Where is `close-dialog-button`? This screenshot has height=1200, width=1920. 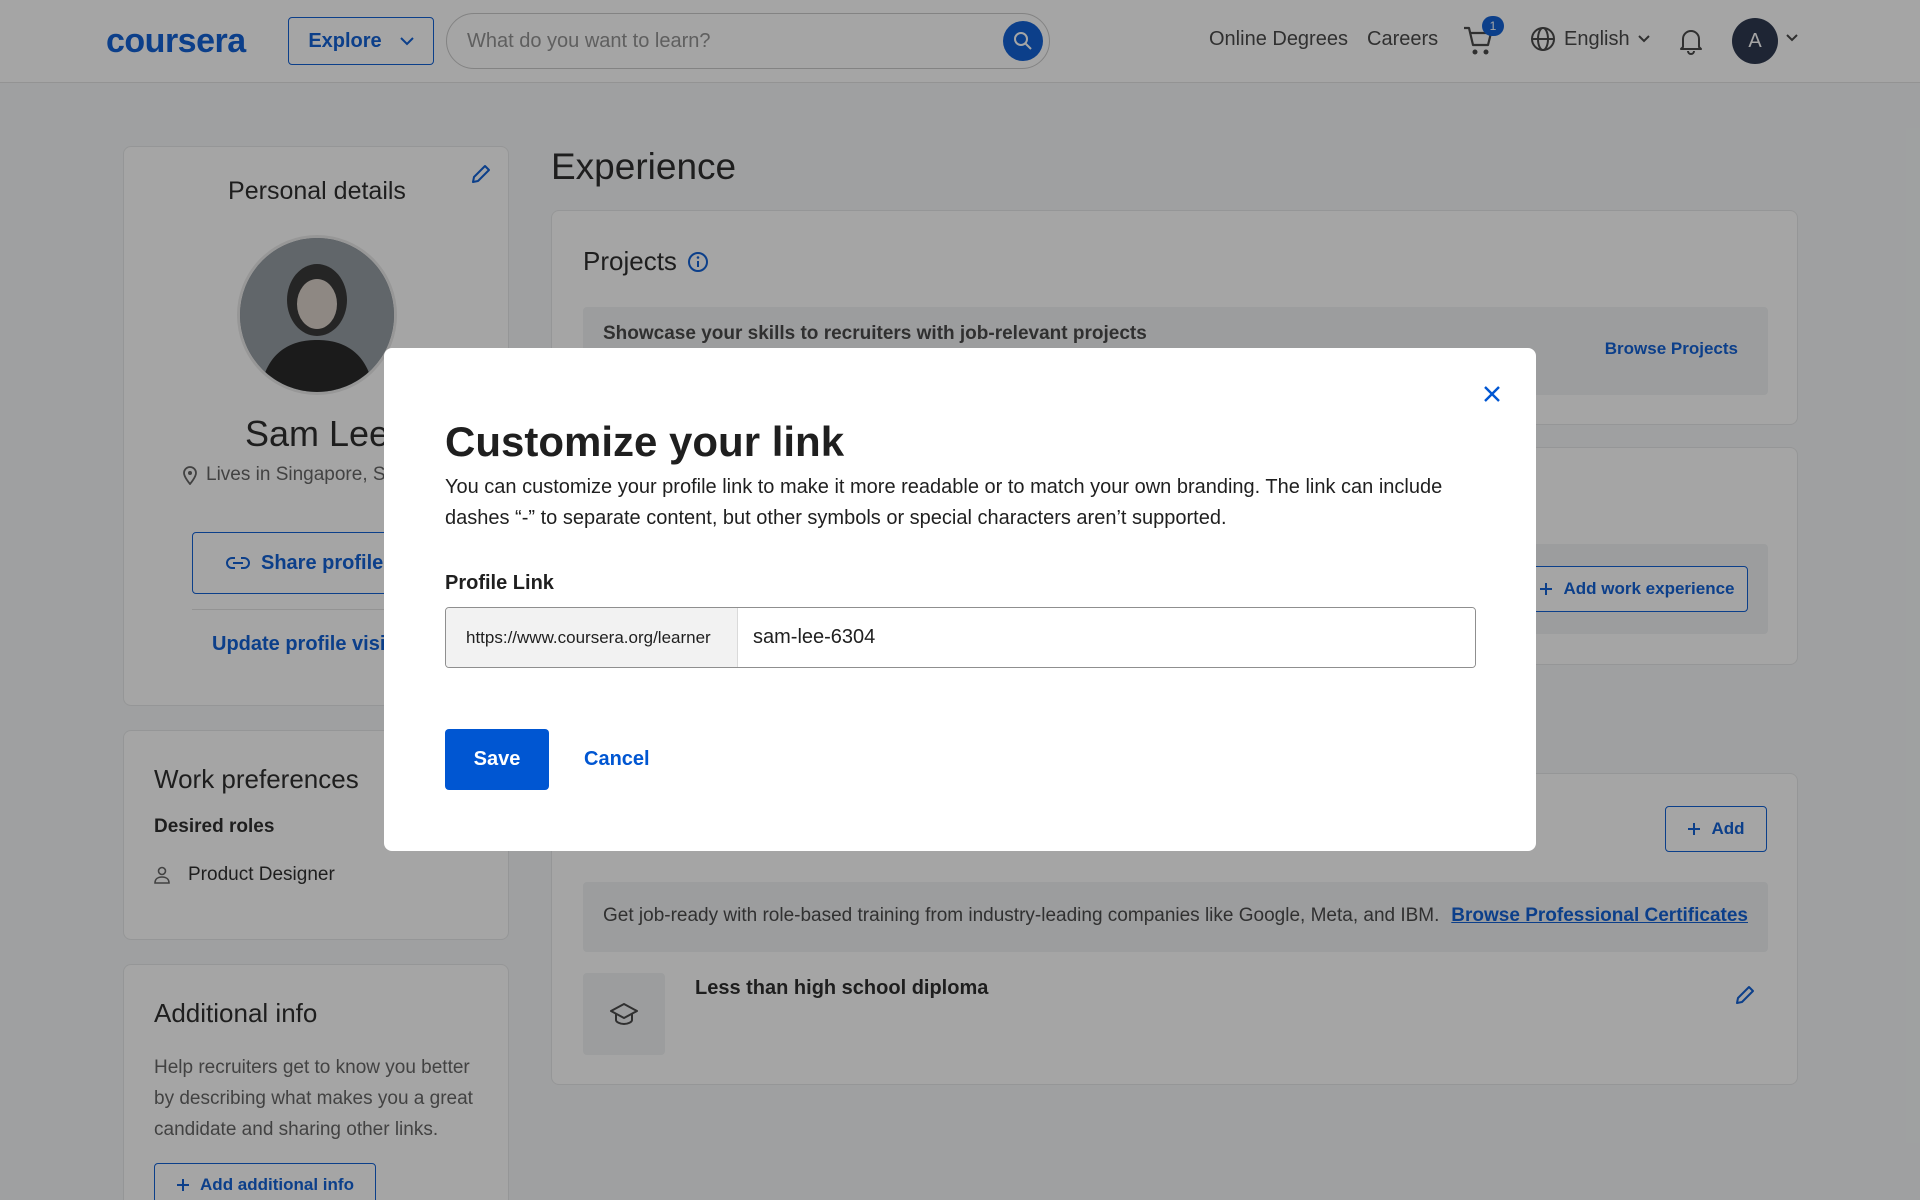 close-dialog-button is located at coordinates (1492, 394).